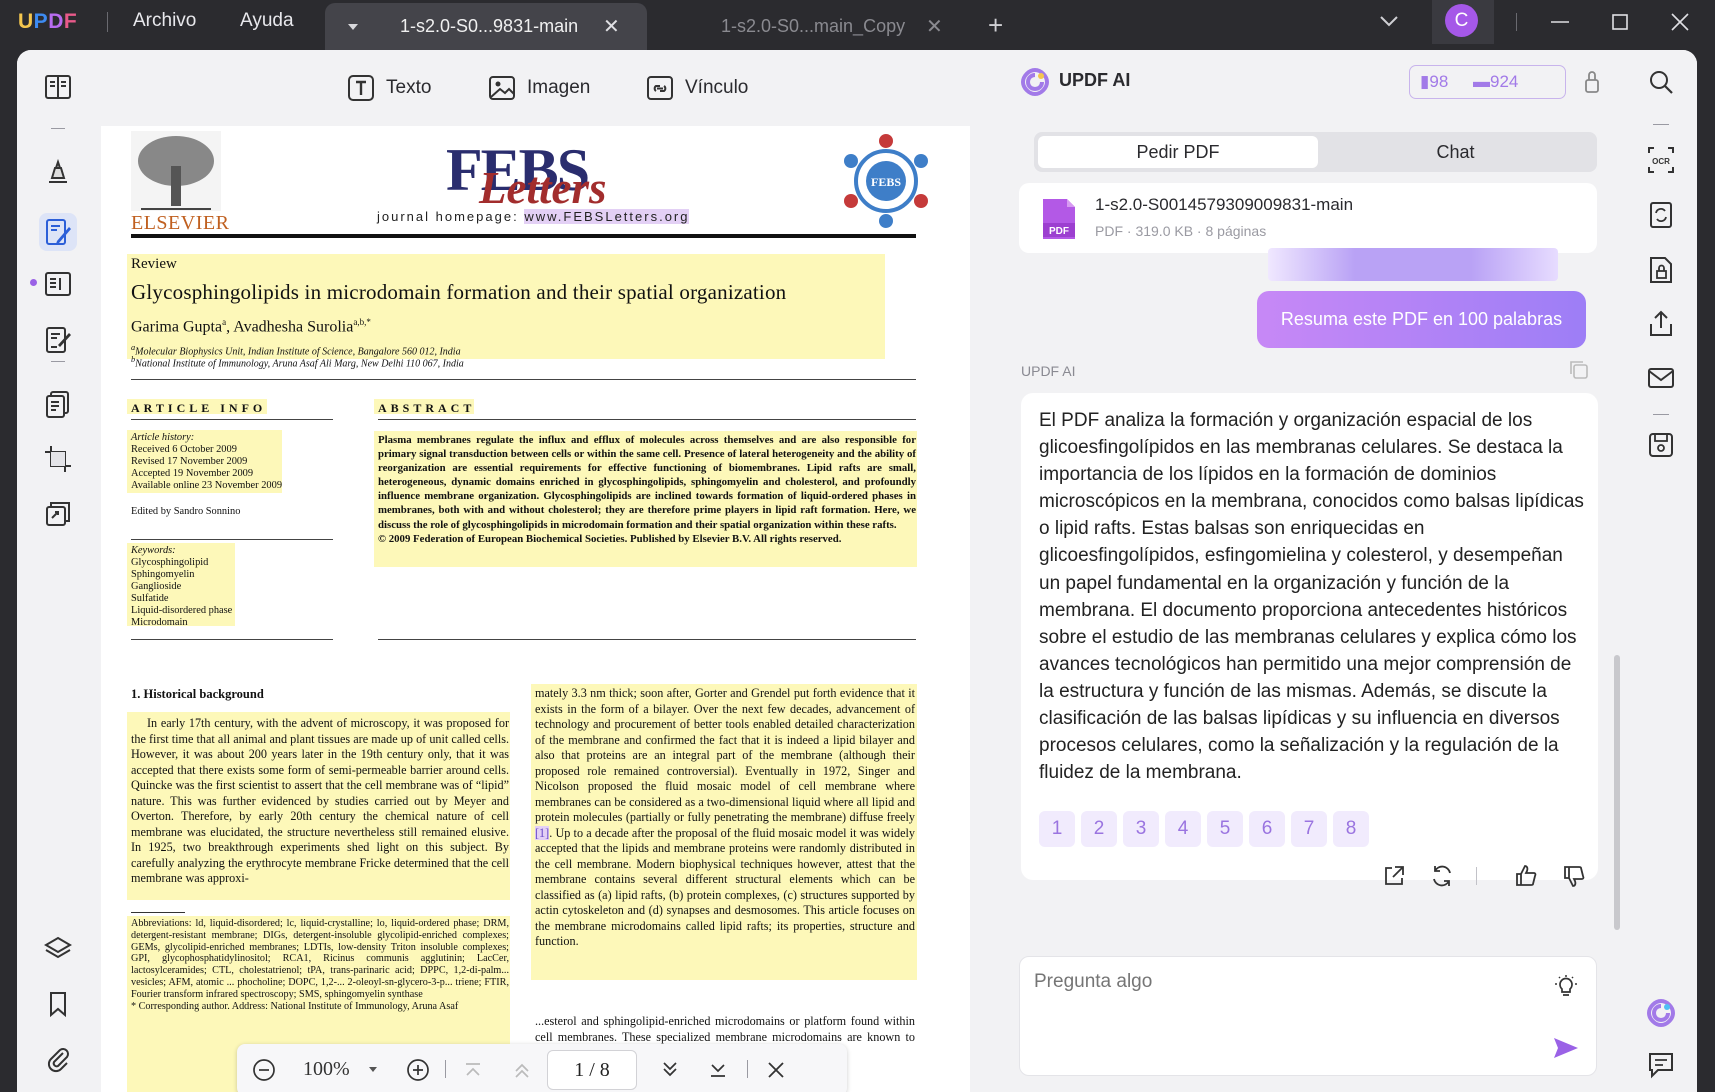 Image resolution: width=1715 pixels, height=1092 pixels. Describe the element at coordinates (58, 949) in the screenshot. I see `layers-button` at that location.